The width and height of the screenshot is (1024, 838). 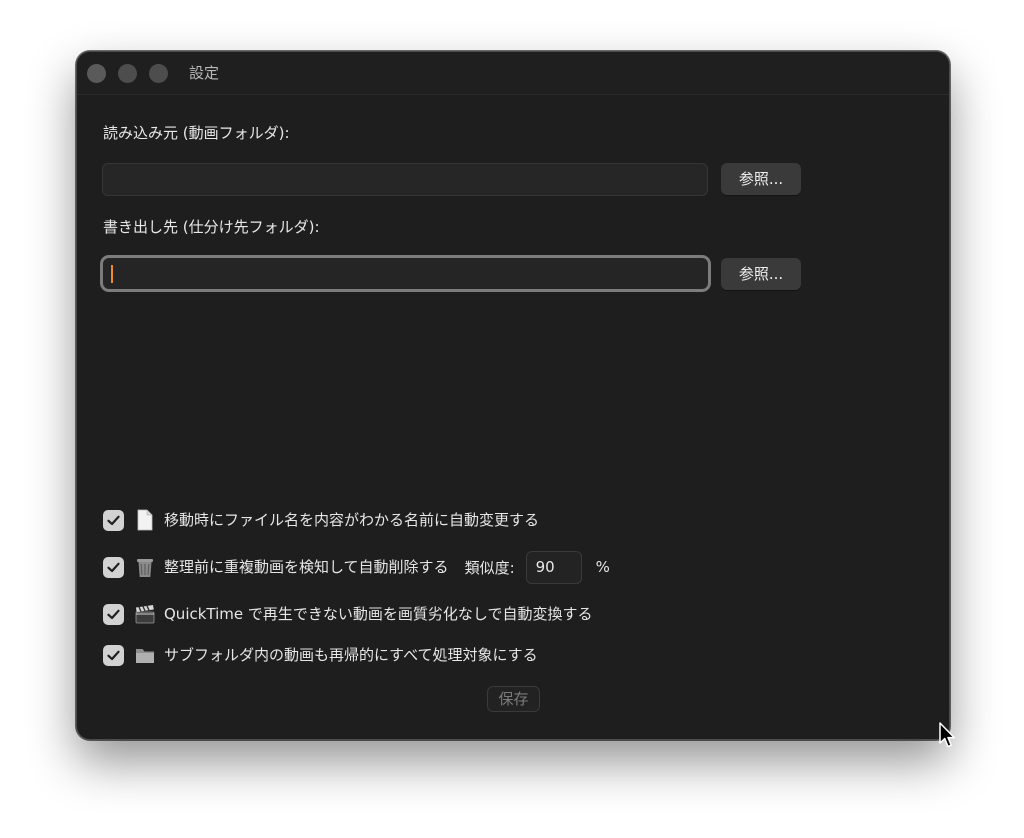 I want to click on option-rename-row: 移動時にファイル名を内容がわかる名前に自動変更する, so click(x=321, y=520).